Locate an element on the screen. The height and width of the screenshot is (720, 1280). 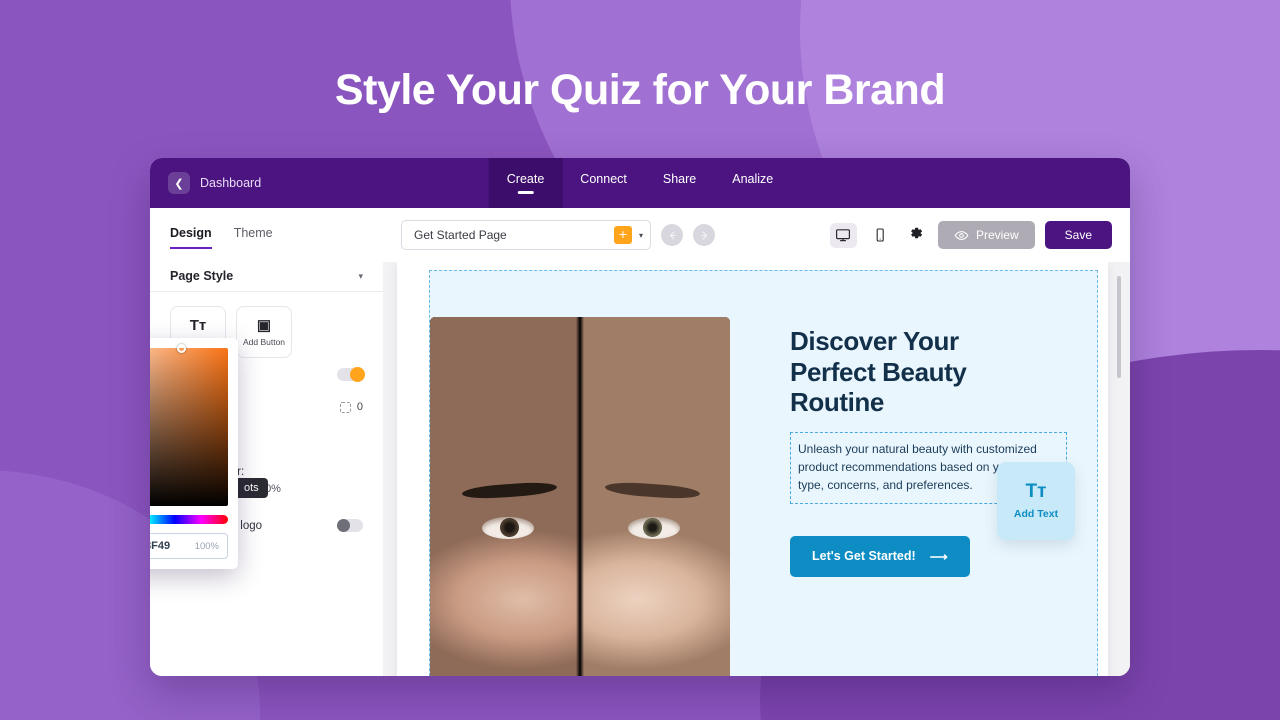
tab-share: Share is located at coordinates (679, 183).